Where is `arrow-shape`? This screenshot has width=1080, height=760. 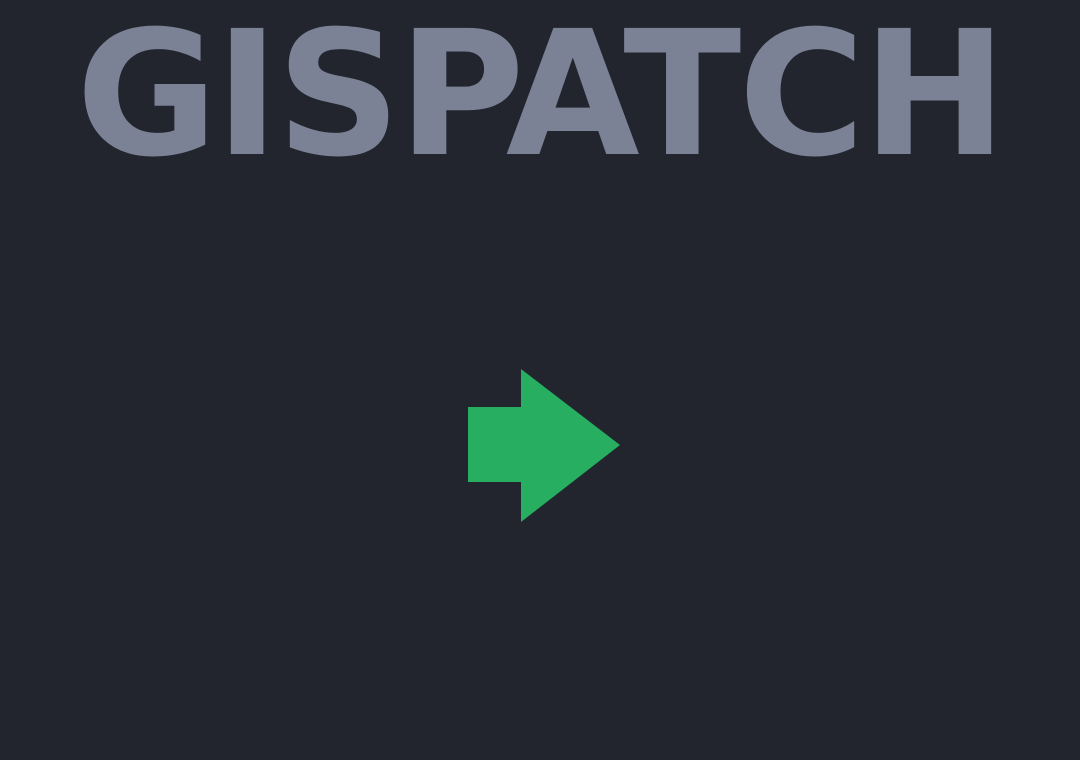
arrow-shape is located at coordinates (544, 445).